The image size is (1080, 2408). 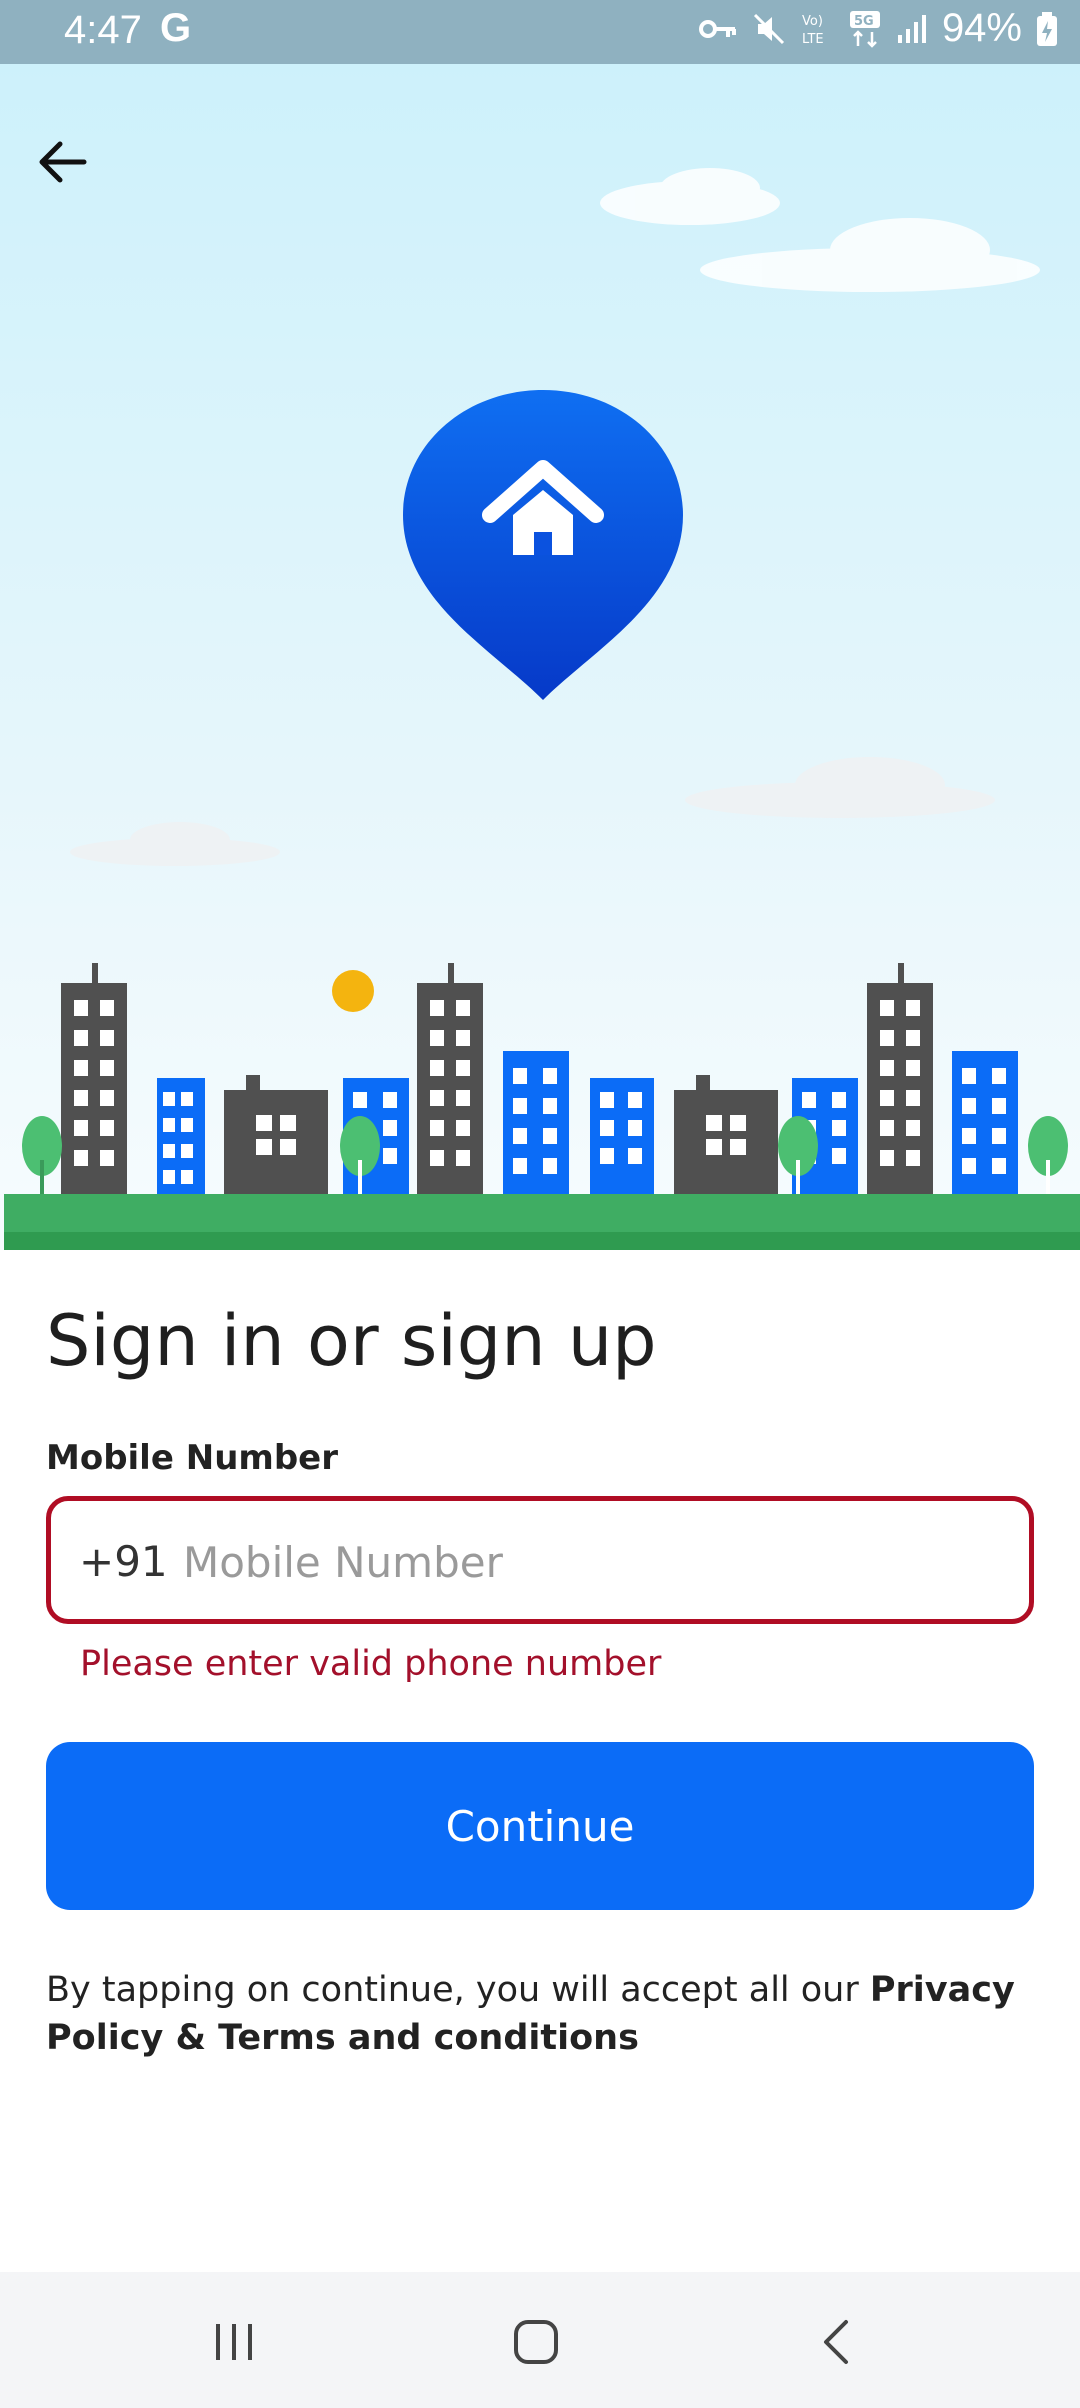 What do you see at coordinates (813, 39) in the screenshot?
I see `svg-text: LTE` at bounding box center [813, 39].